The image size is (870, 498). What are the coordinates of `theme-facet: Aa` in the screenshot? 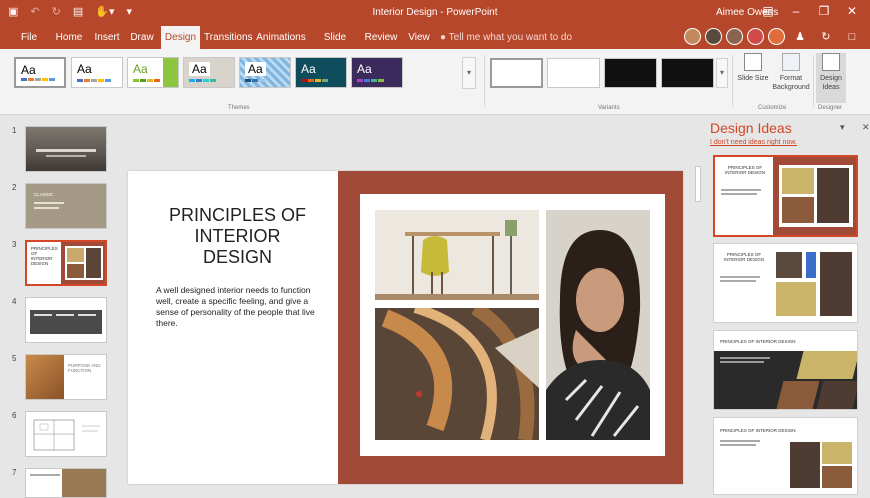 It's located at (153, 72).